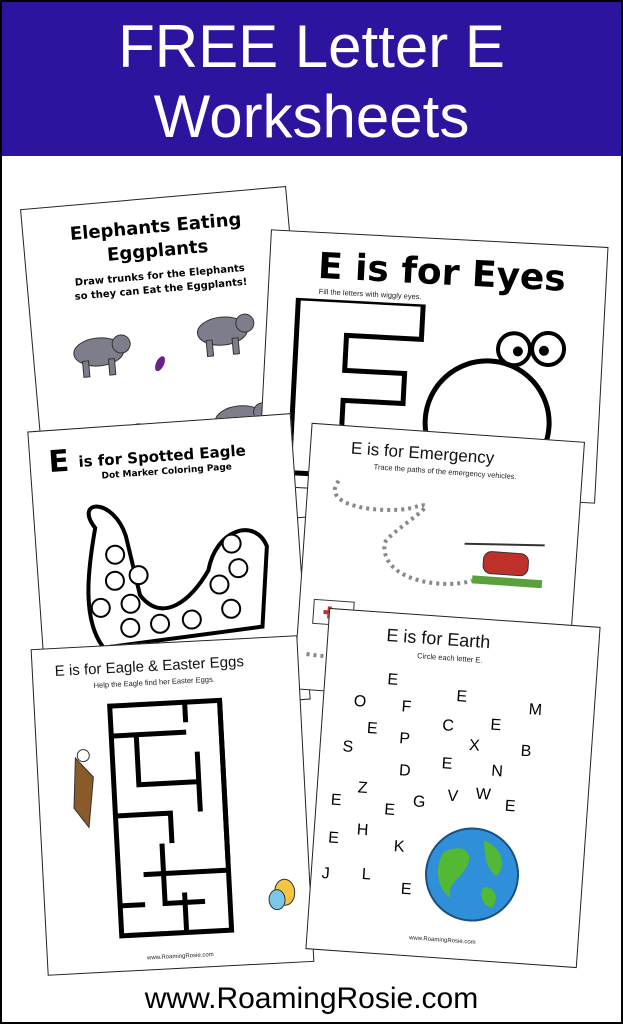  What do you see at coordinates (399, 847) in the screenshot?
I see `grid-letter: K` at bounding box center [399, 847].